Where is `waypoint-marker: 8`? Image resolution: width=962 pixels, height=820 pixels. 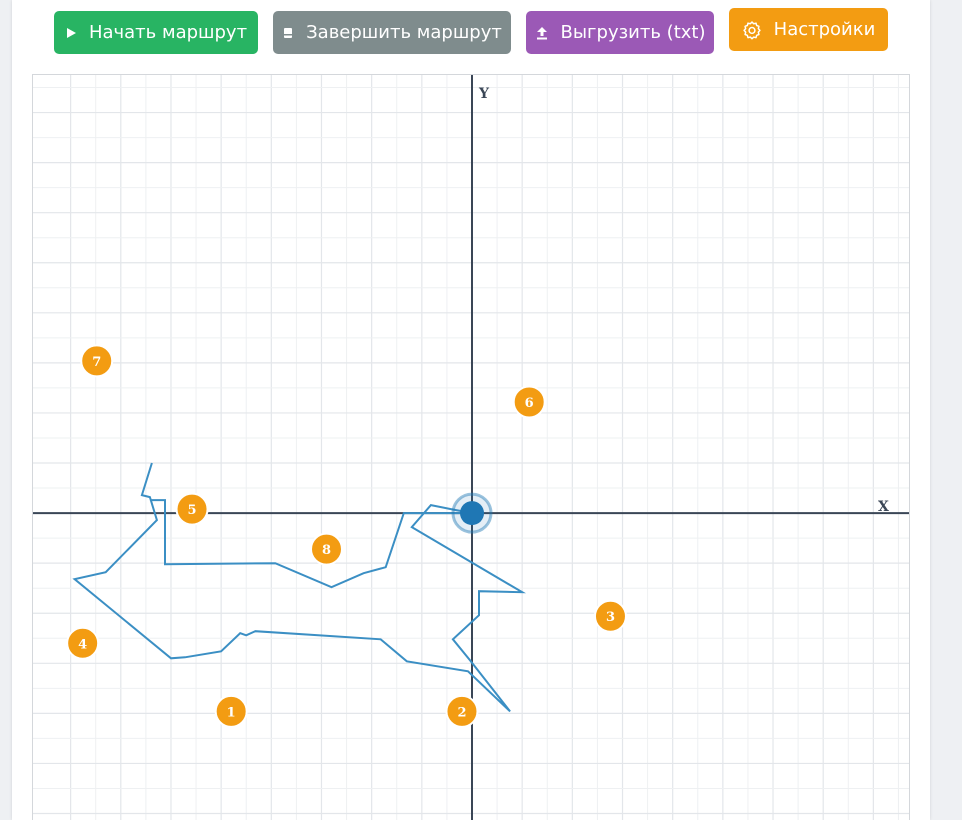 waypoint-marker: 8 is located at coordinates (327, 549).